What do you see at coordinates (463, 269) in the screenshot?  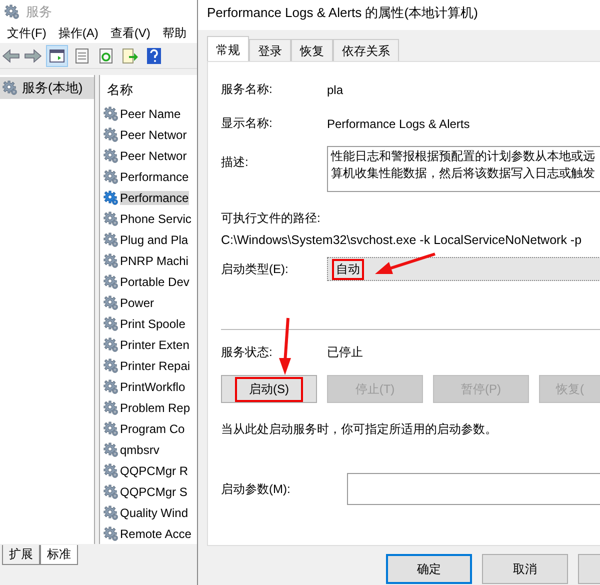 I see `startup-type-dropdown: 自动` at bounding box center [463, 269].